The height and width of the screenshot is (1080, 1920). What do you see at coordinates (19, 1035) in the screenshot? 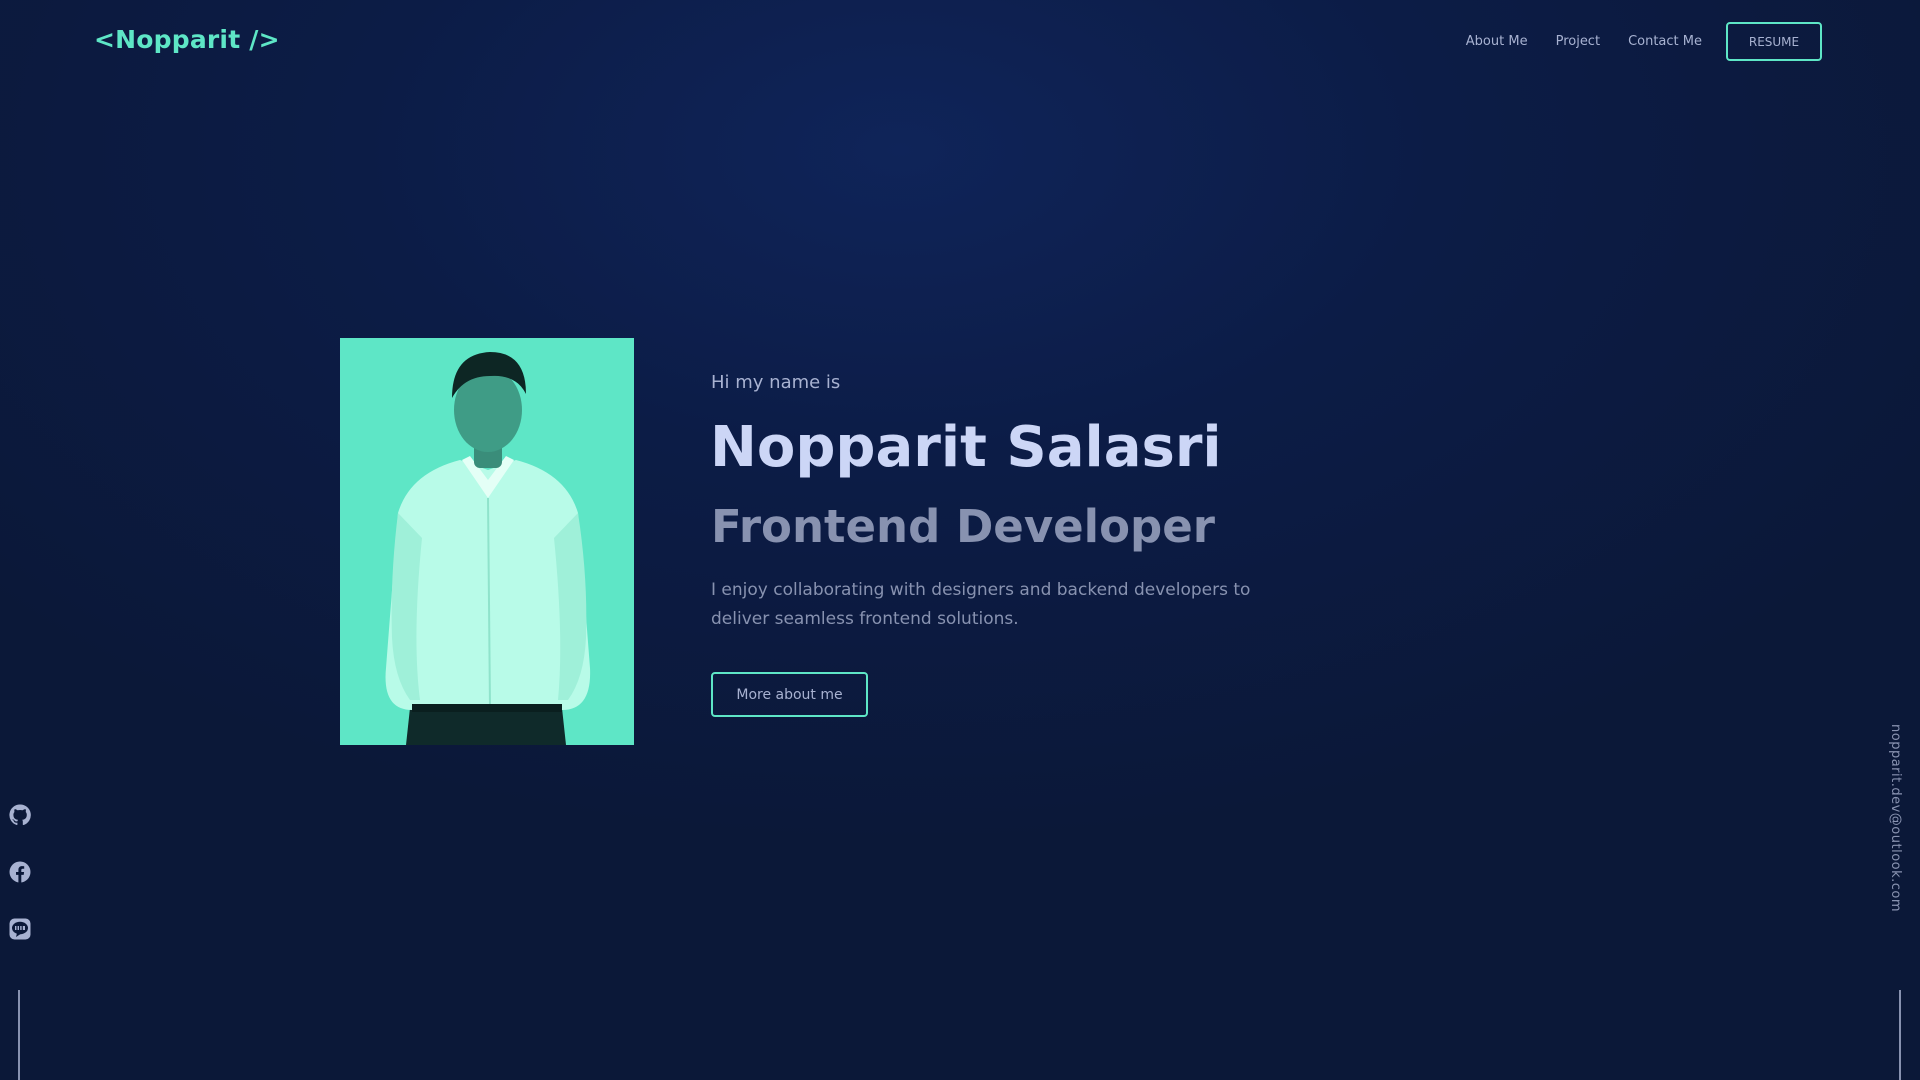
I see `left-rail-line` at bounding box center [19, 1035].